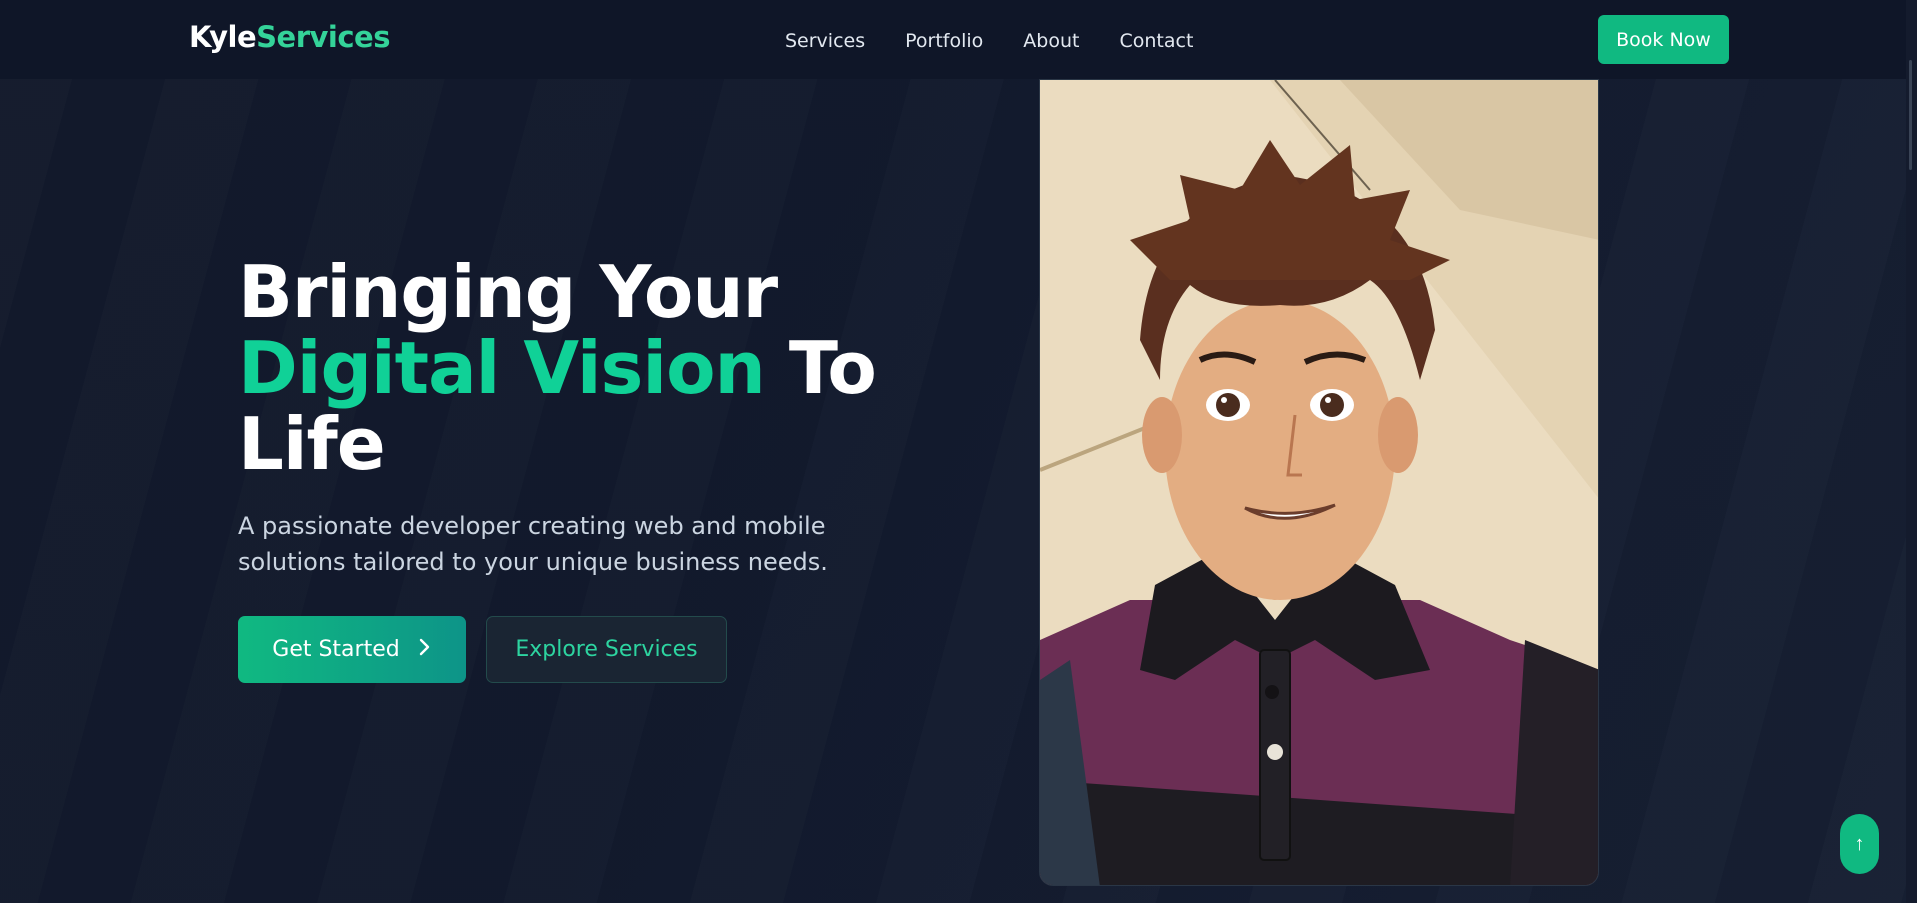 Image resolution: width=1917 pixels, height=903 pixels. I want to click on chevron-right-icon, so click(425, 650).